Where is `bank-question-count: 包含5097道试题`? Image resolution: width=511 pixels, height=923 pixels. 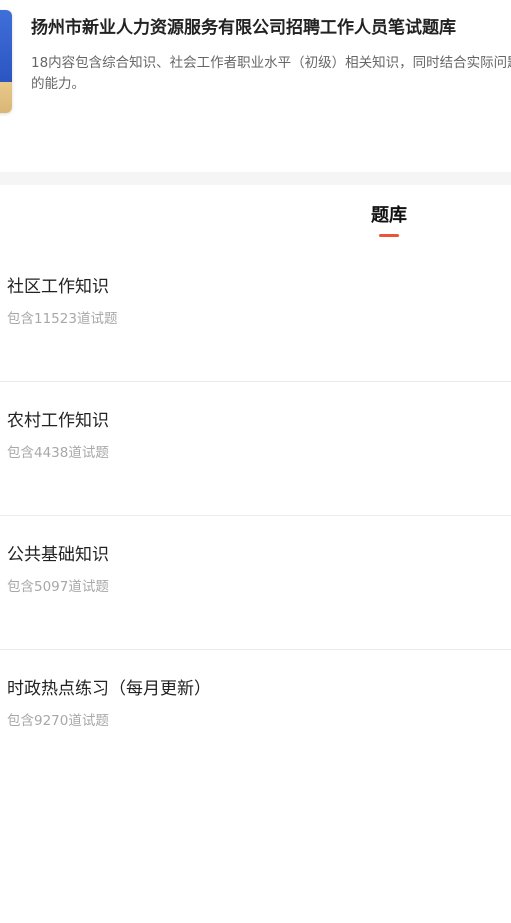
bank-question-count: 包含5097道试题 is located at coordinates (58, 587).